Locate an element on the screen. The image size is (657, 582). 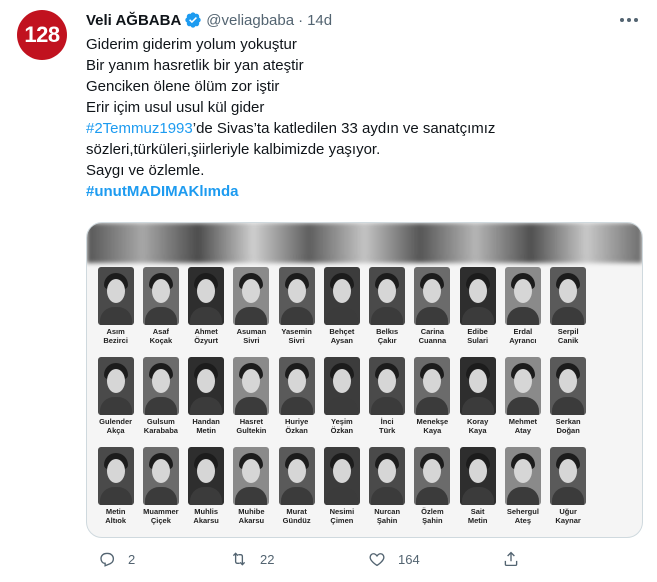
last-name: Kaya is located at coordinates (477, 430).